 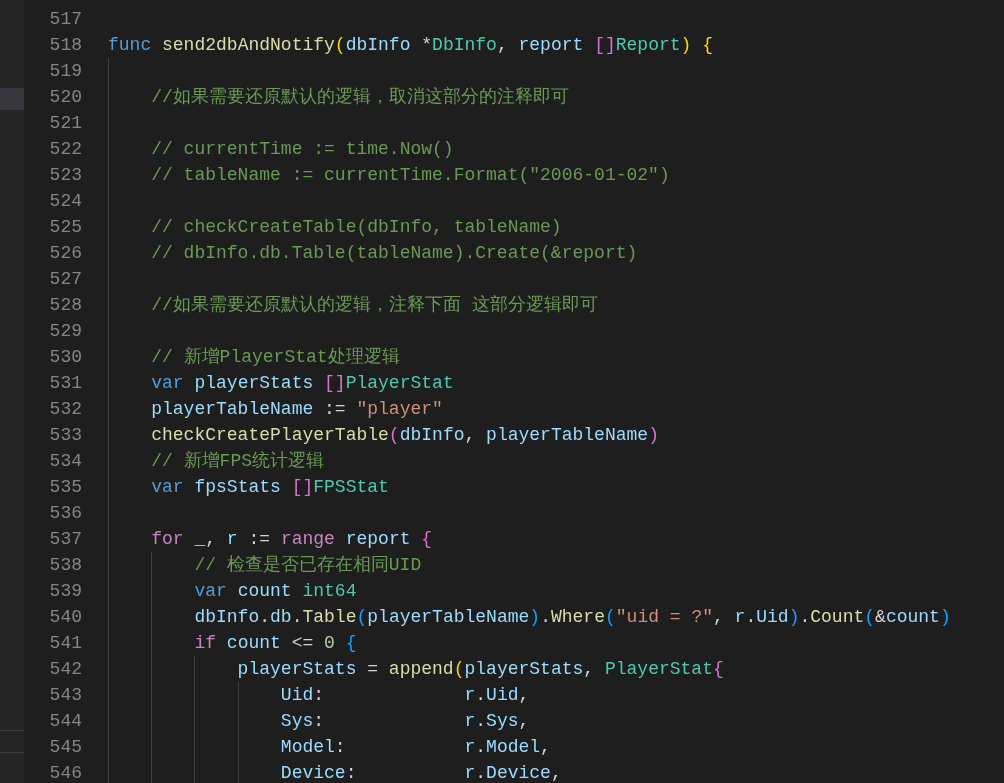 What do you see at coordinates (572, 617) in the screenshot?
I see `code-line: dbInfo.db.Table(playerTableName).Where("uid = ?", r.Uid).Count(&count)` at bounding box center [572, 617].